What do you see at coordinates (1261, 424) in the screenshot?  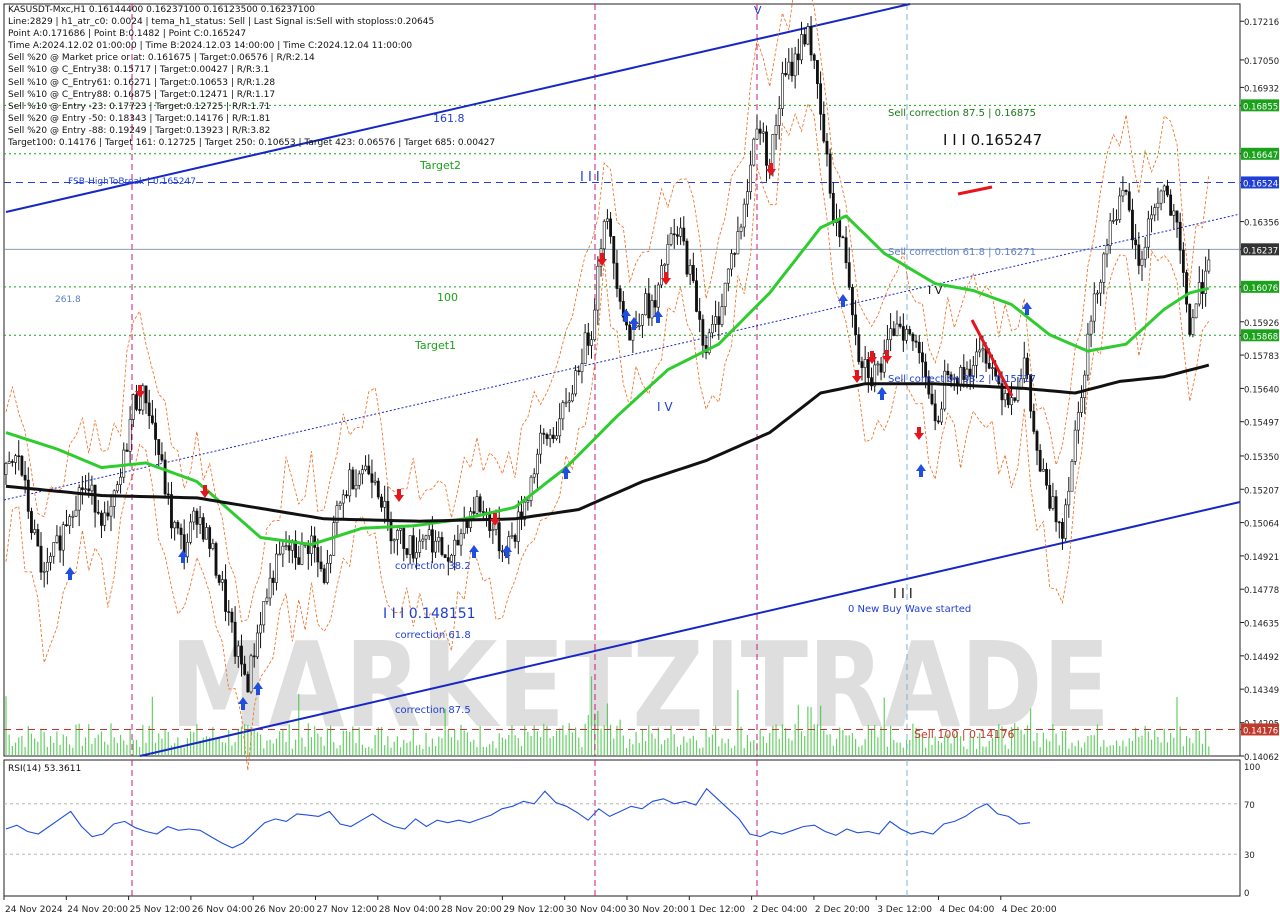 I see `price-axis-label: 0.15497` at bounding box center [1261, 424].